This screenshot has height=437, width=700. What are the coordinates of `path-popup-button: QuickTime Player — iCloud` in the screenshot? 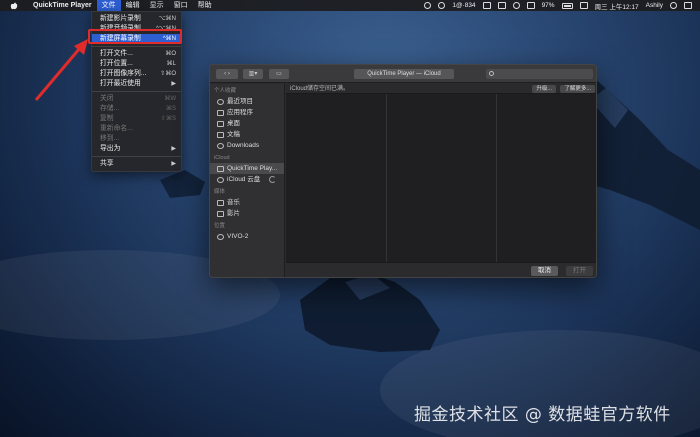 It's located at (404, 74).